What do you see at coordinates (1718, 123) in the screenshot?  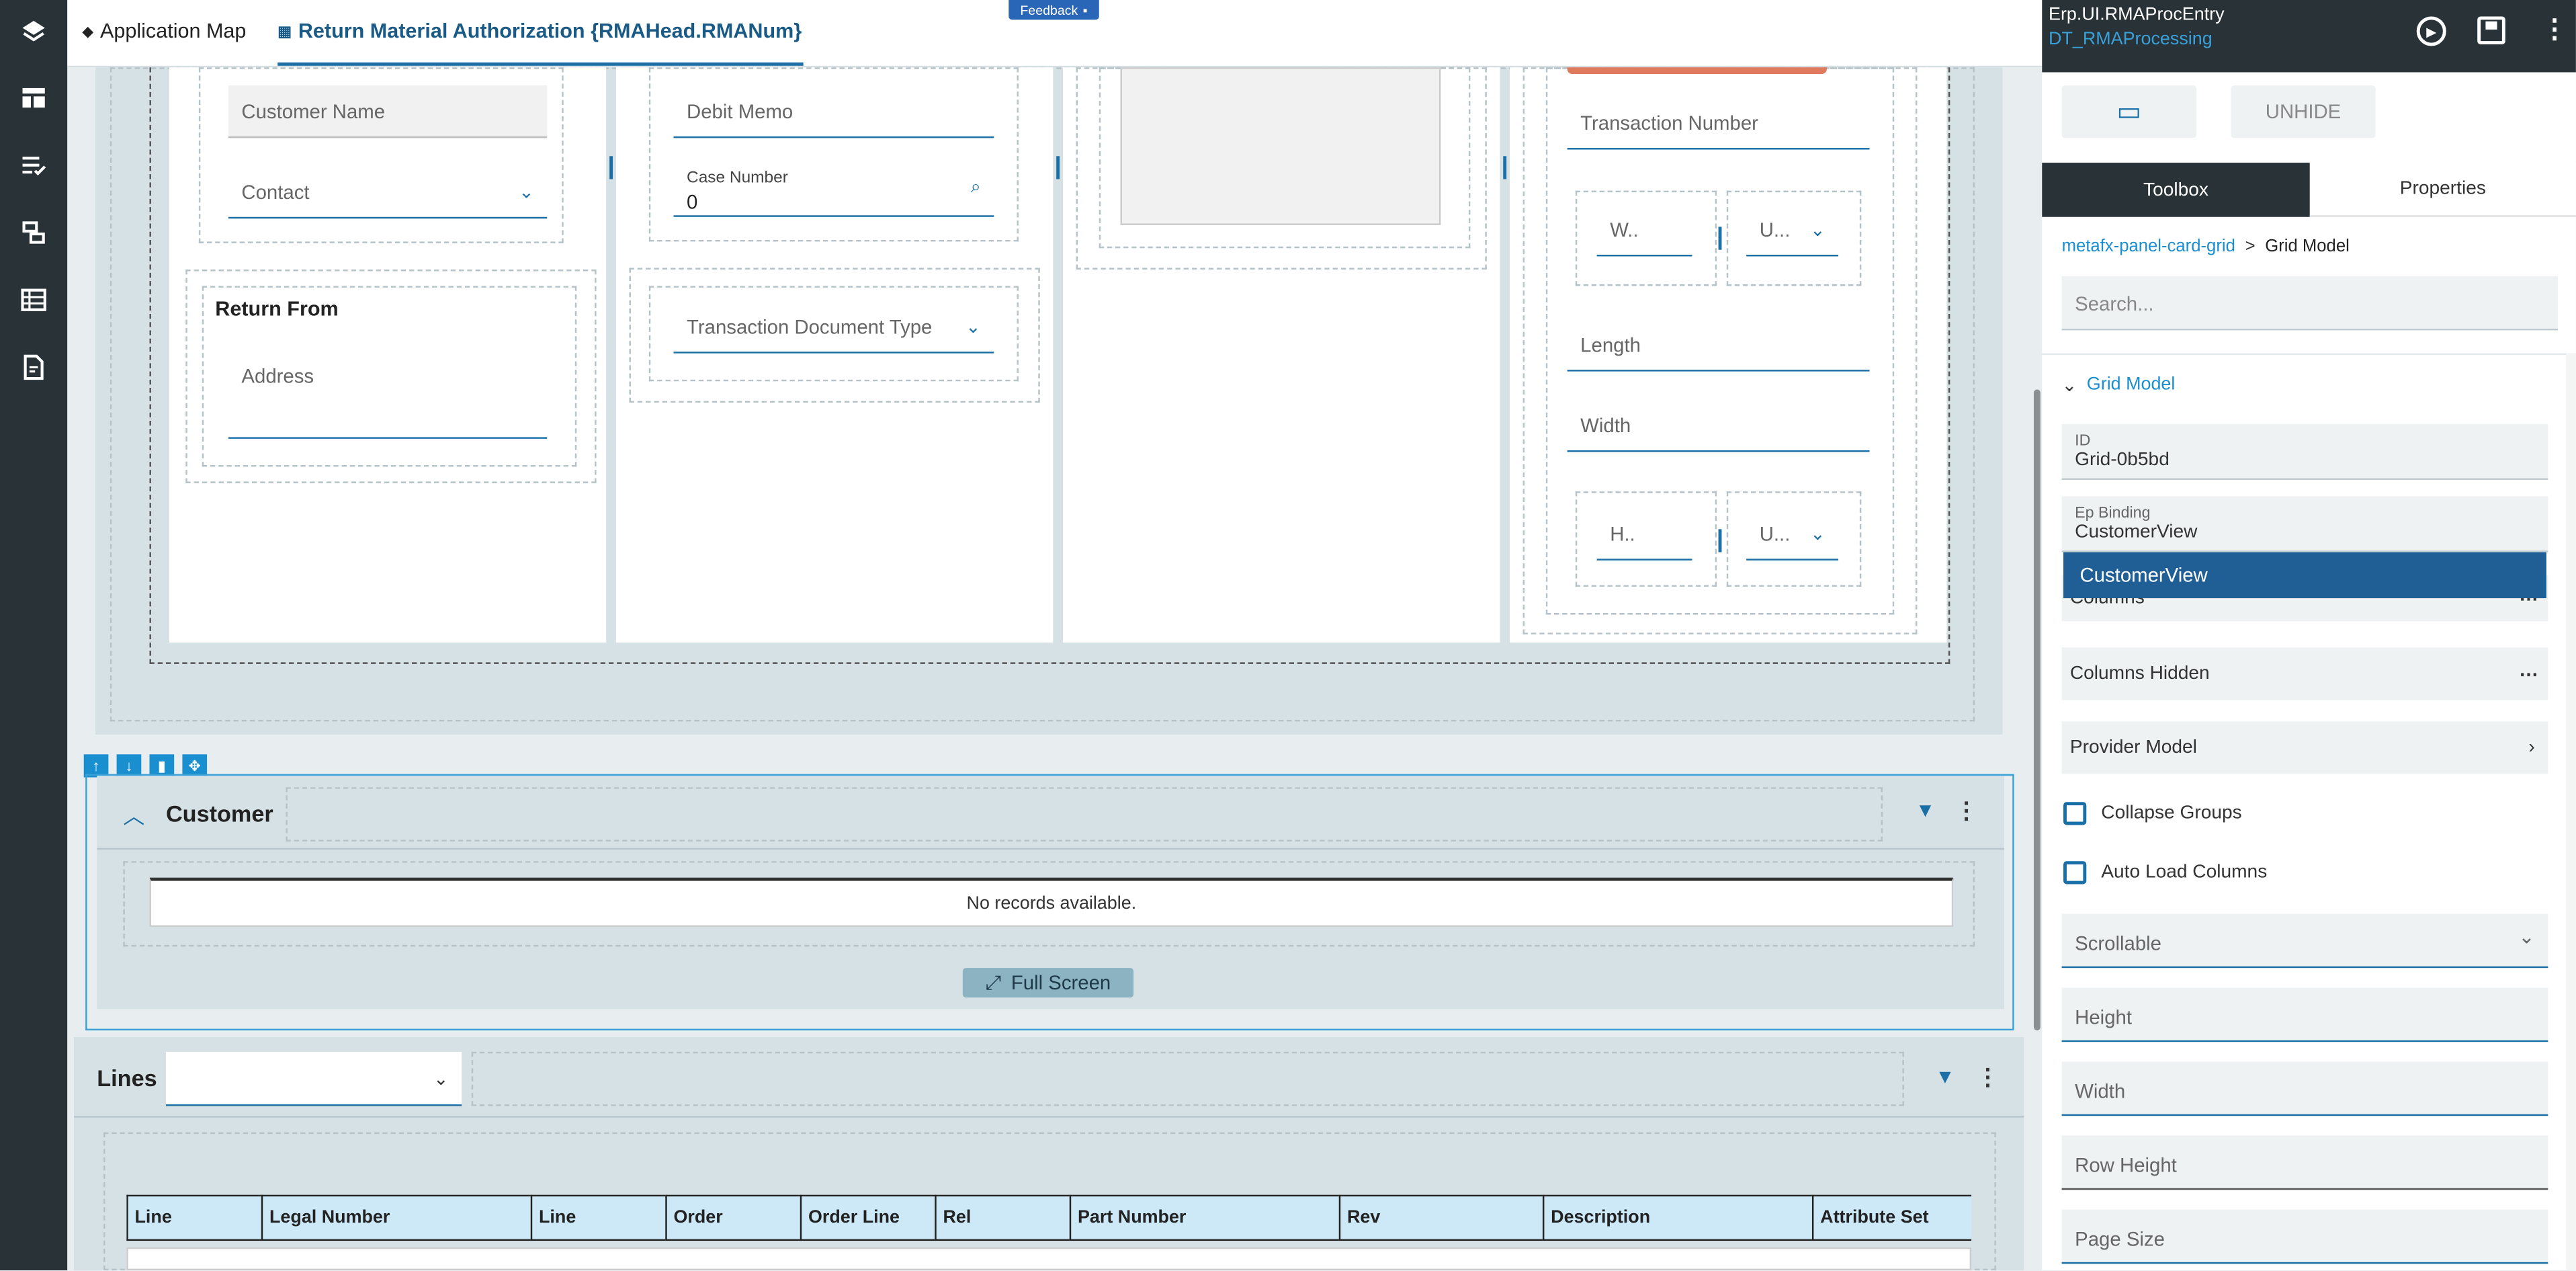 I see `transaction-number-field: Transaction Number` at bounding box center [1718, 123].